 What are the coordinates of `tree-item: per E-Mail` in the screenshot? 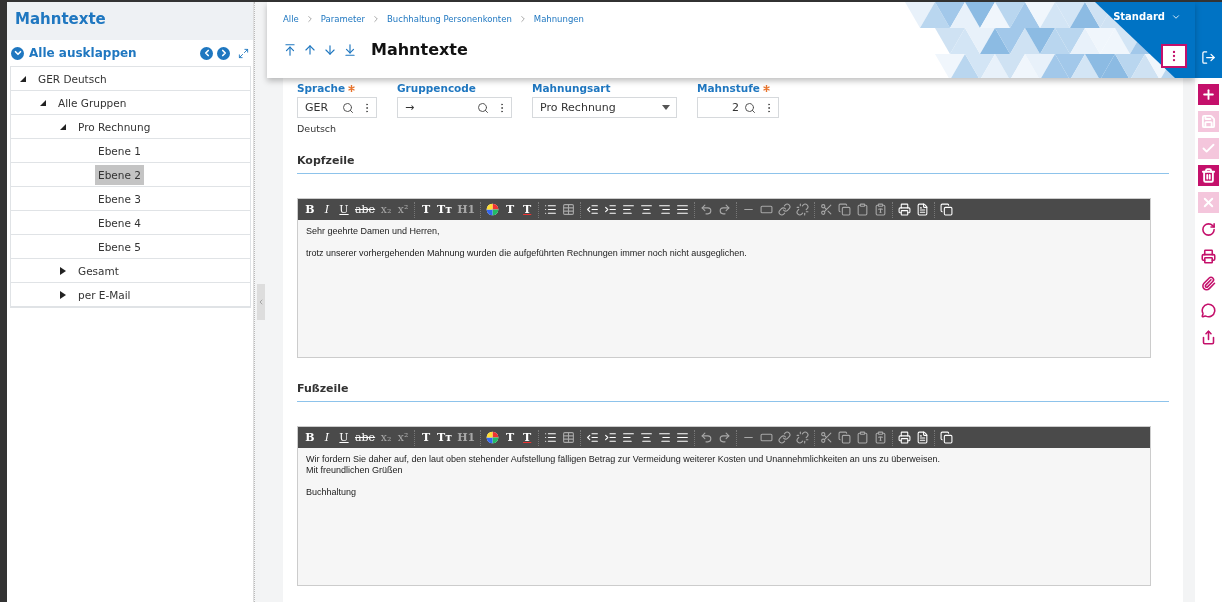 It's located at (104, 294).